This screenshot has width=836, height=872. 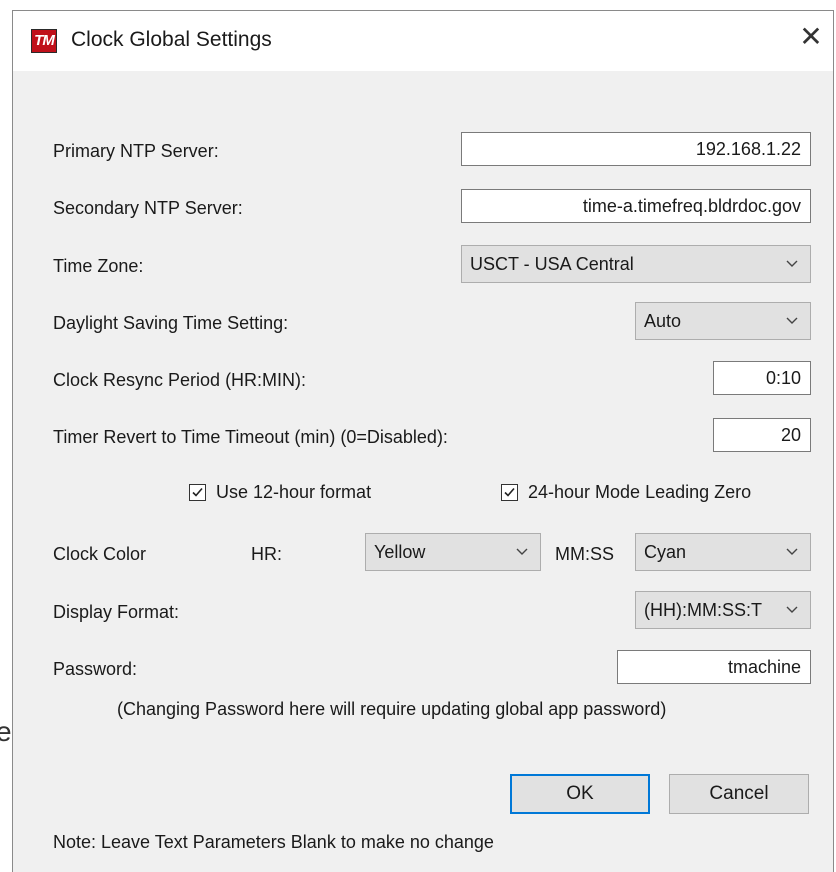 I want to click on use-12-hour-label: Use 12-hour format, so click(x=294, y=491).